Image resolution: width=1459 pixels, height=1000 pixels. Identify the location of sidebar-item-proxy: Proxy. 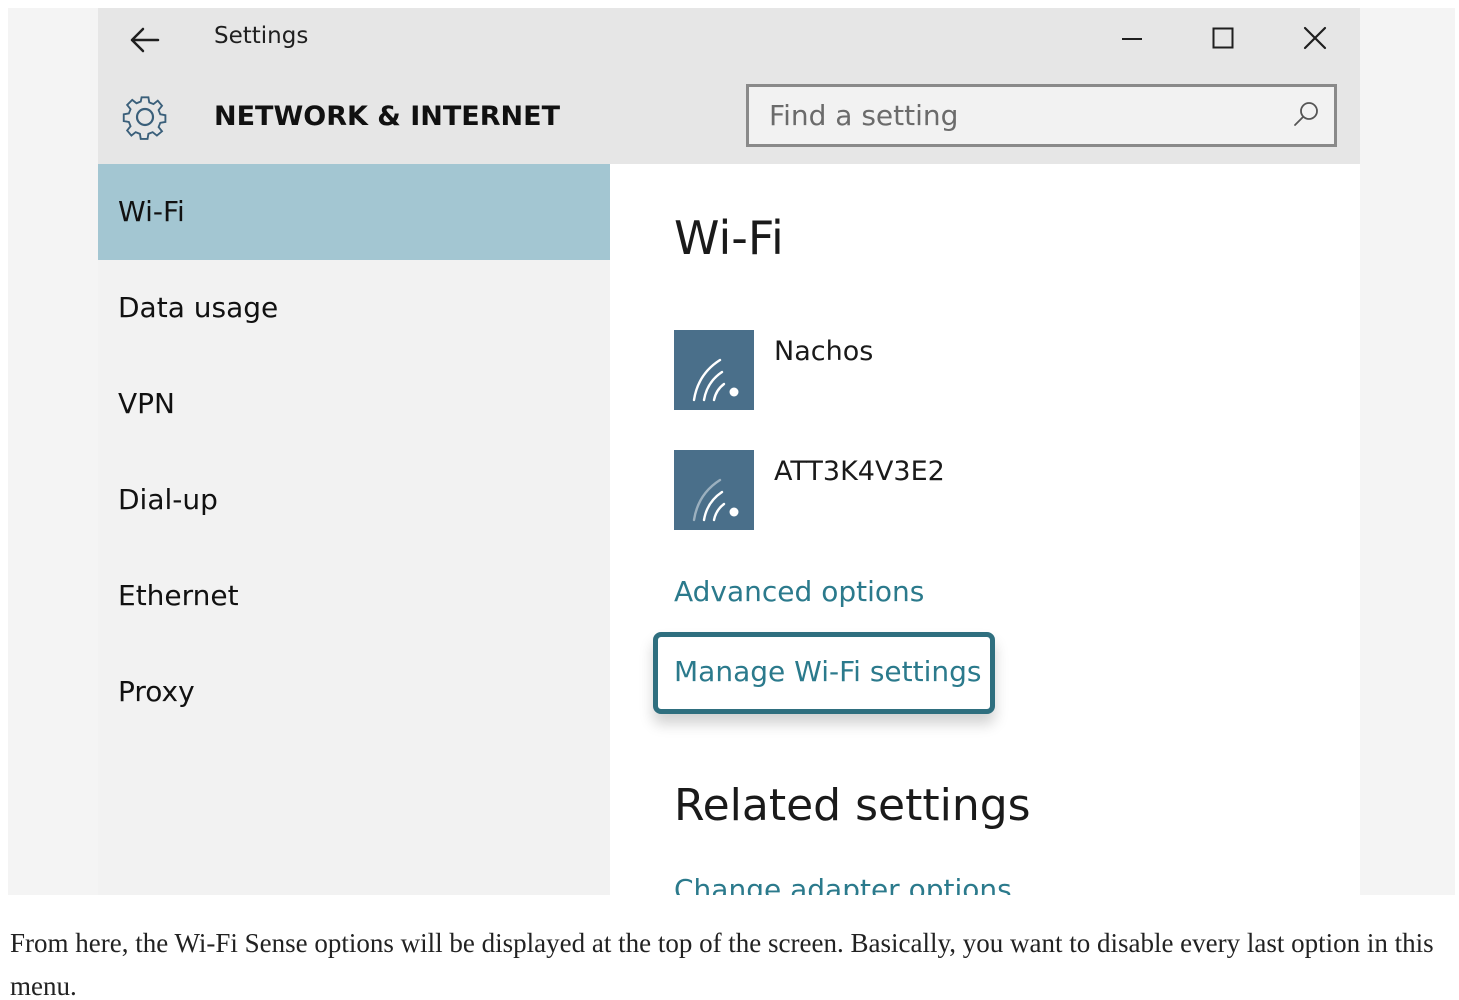
(354, 692).